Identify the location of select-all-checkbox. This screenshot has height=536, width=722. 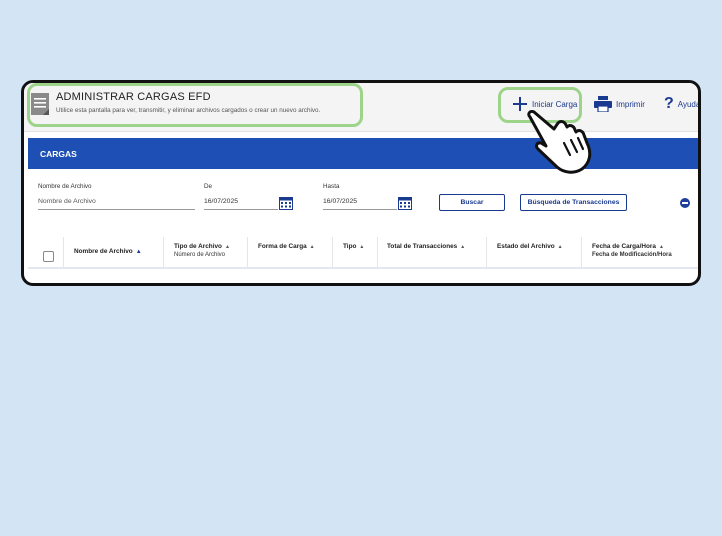
(48, 256).